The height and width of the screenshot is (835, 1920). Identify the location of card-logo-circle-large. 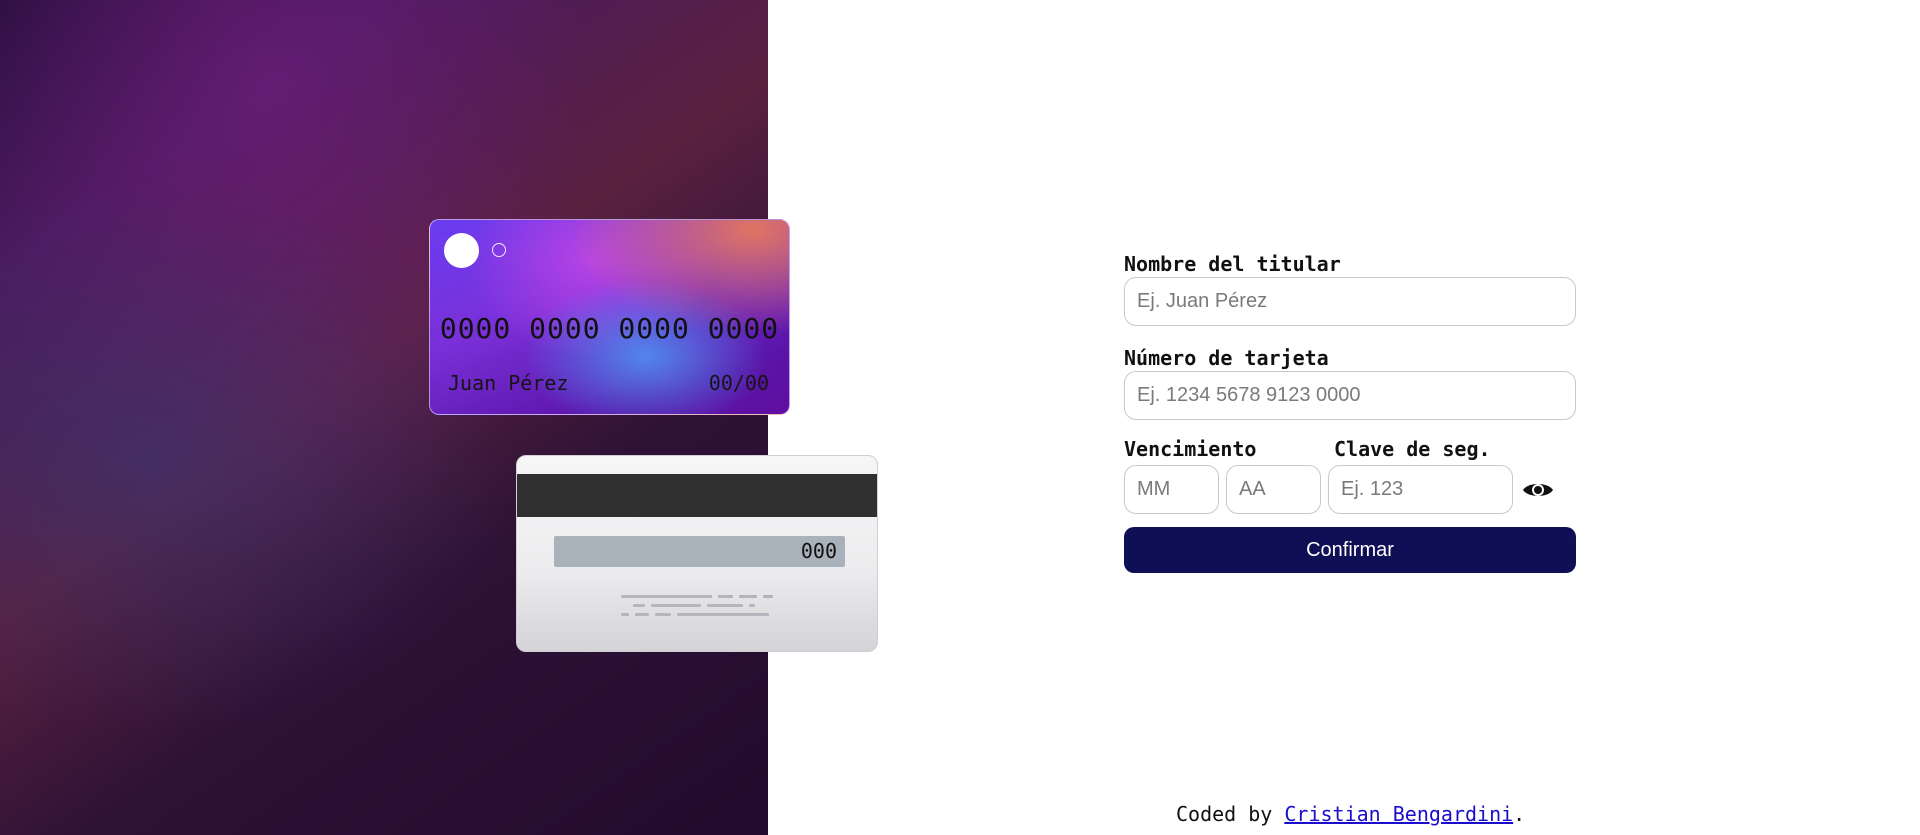
(461, 250).